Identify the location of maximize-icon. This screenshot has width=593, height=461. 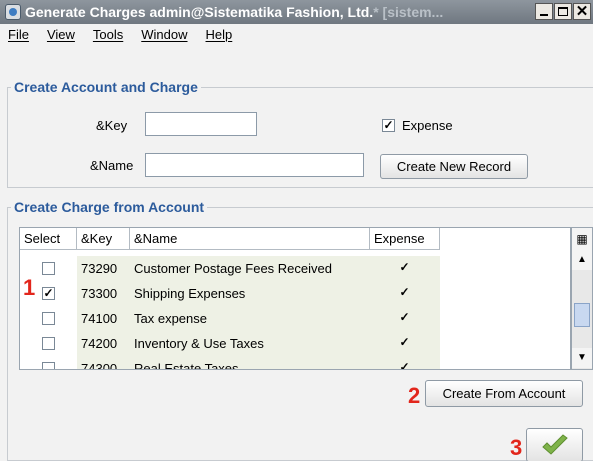
(563, 11).